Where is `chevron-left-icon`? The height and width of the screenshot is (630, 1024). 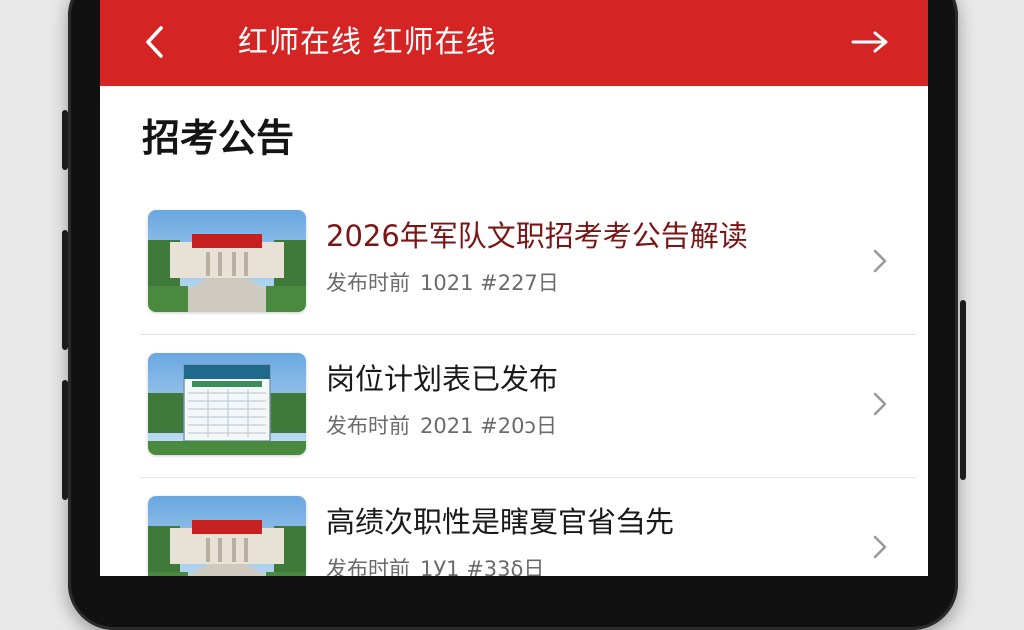
chevron-left-icon is located at coordinates (154, 42).